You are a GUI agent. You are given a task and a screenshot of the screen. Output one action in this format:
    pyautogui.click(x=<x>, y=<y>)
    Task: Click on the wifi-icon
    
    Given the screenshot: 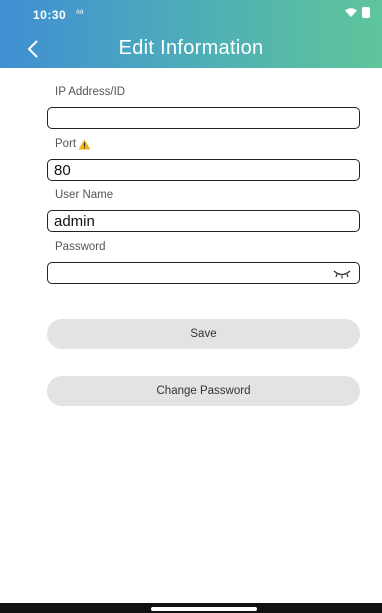 What is the action you would take?
    pyautogui.click(x=351, y=12)
    